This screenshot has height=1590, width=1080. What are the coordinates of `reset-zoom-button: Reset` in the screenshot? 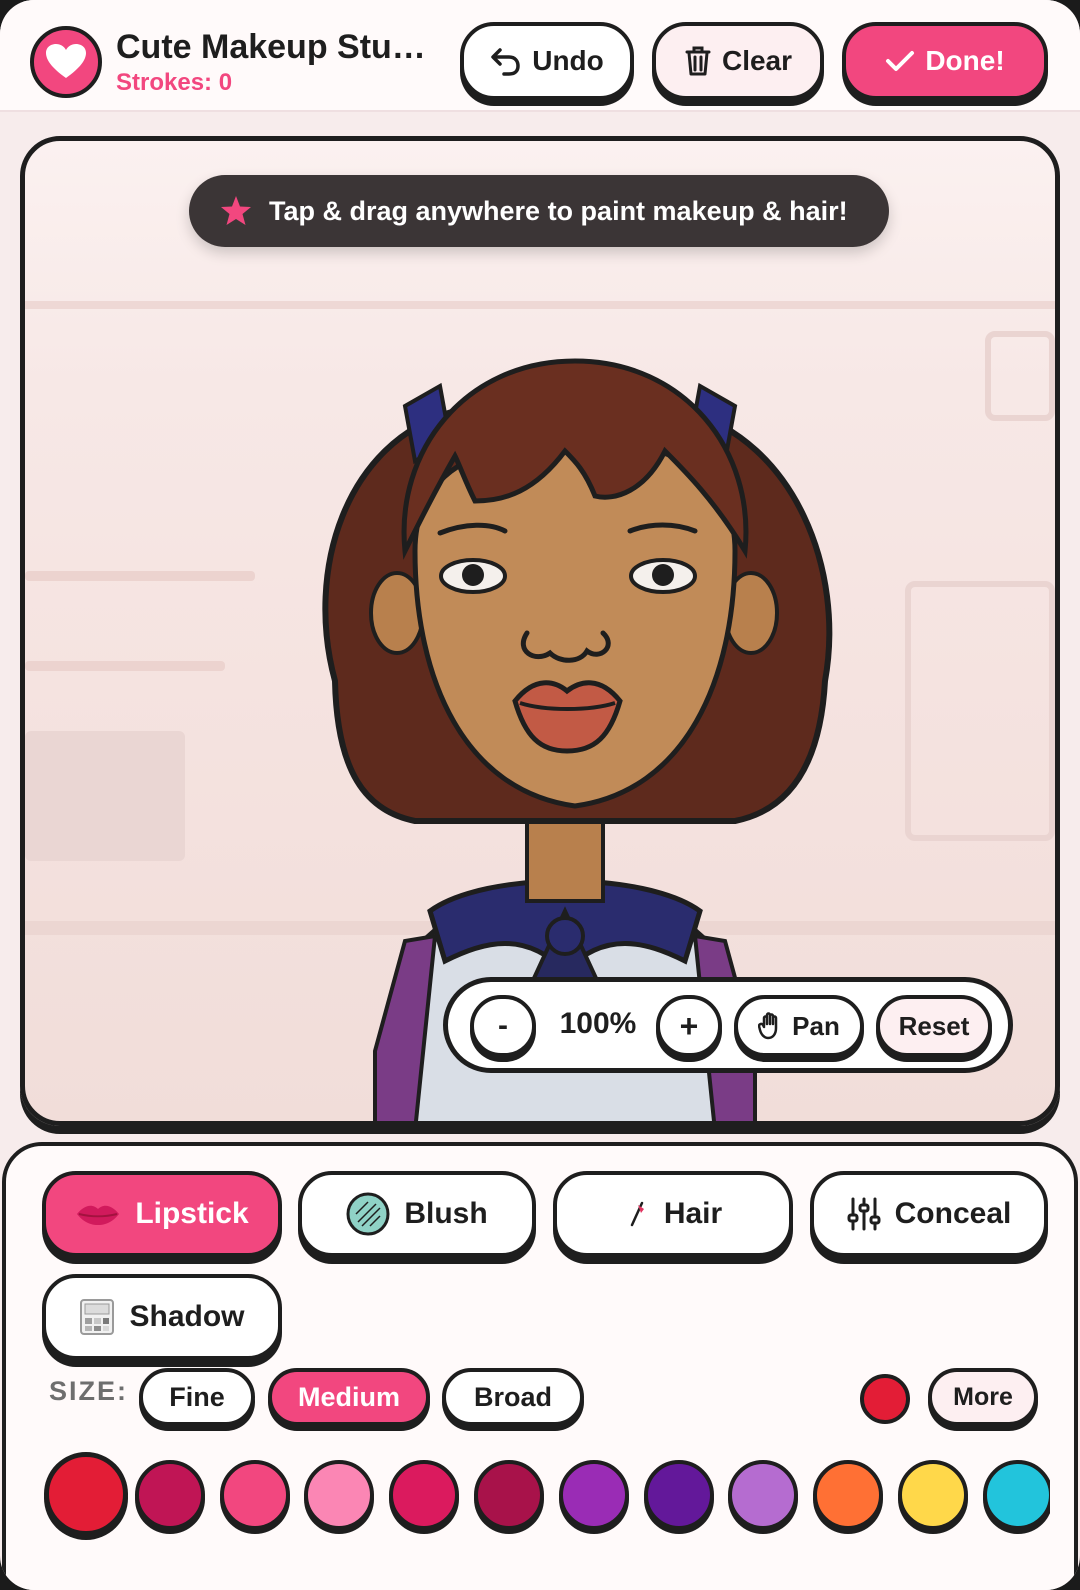 It's located at (934, 1026).